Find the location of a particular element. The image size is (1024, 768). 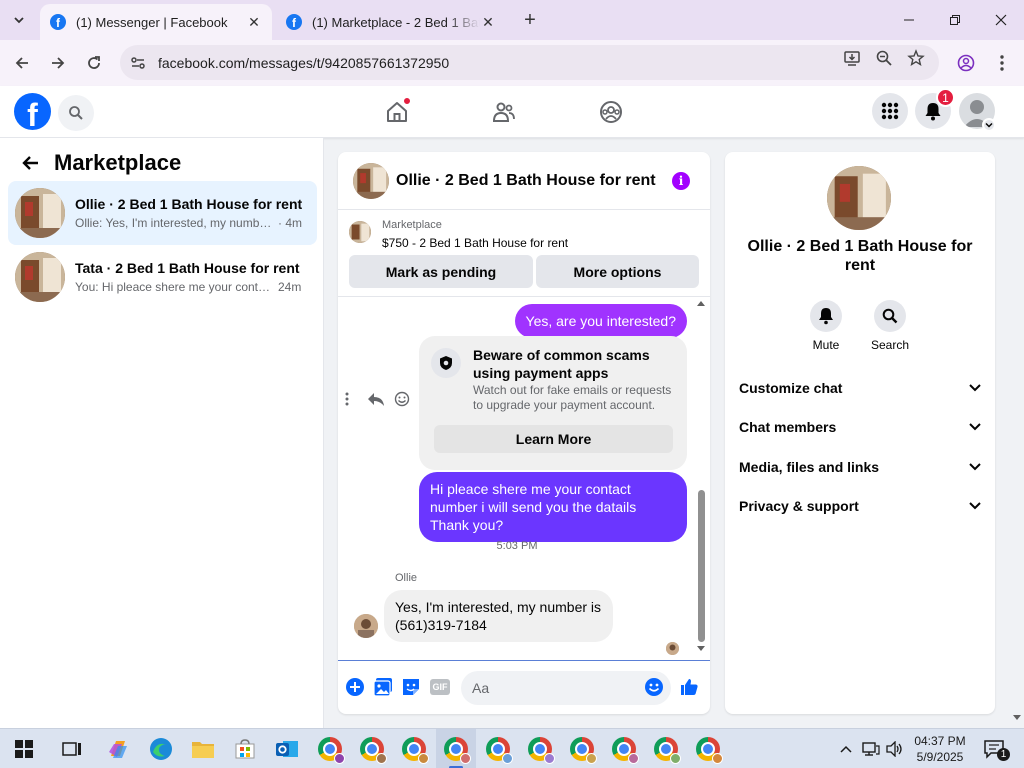

sticker-icon is located at coordinates (411, 687).